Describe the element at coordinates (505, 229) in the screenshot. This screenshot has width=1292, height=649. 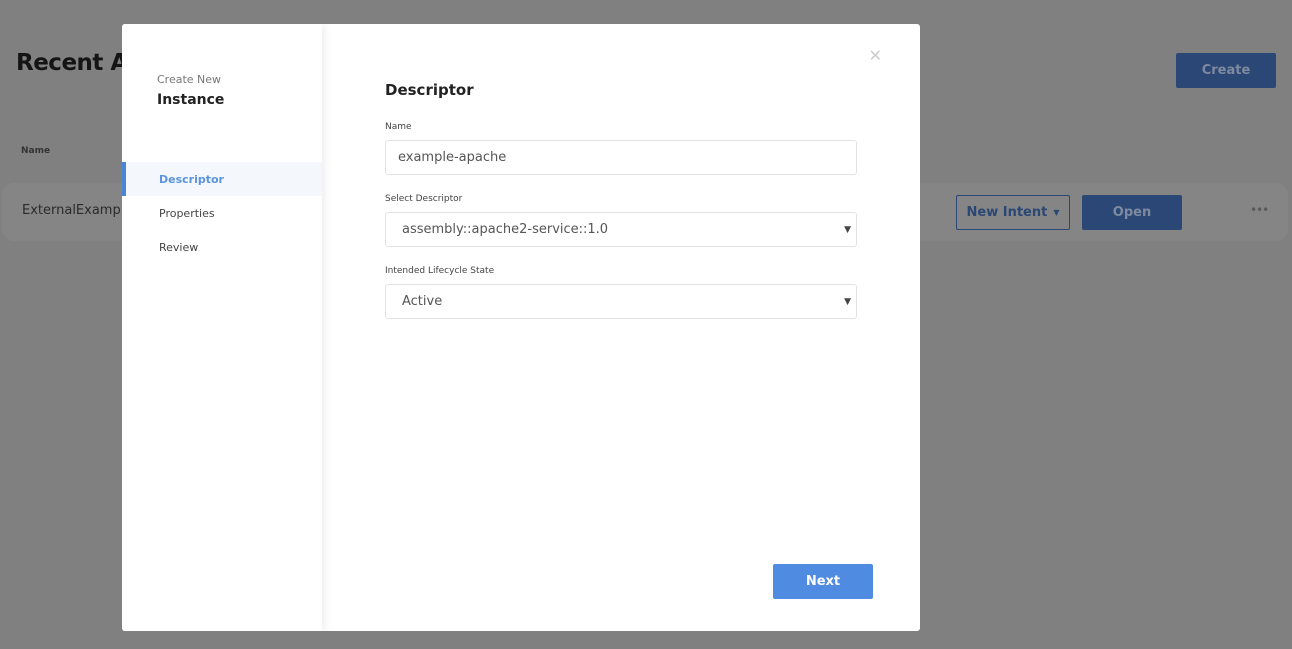
I see `descriptor-value: assembly::apache2-service::1.0` at that location.